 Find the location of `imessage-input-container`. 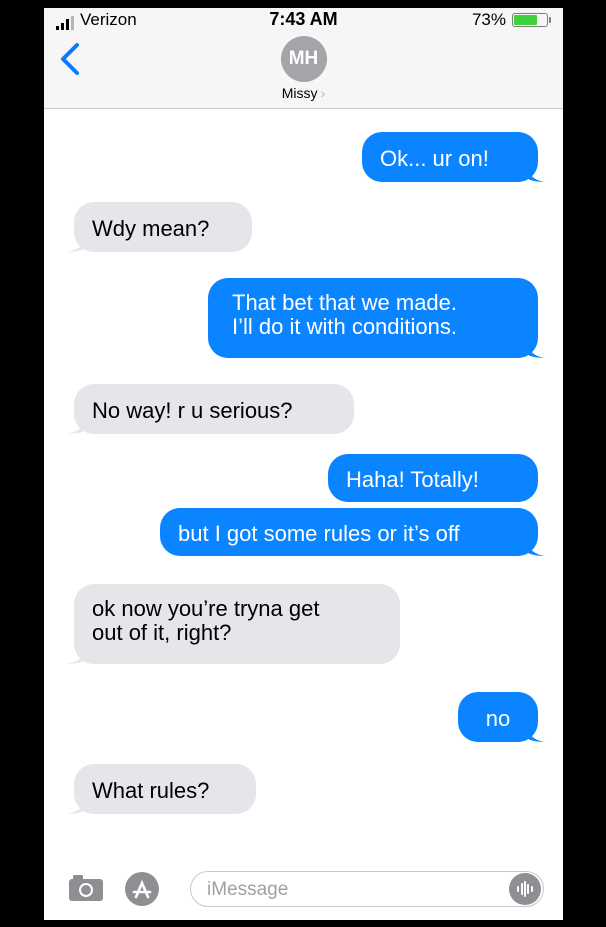

imessage-input-container is located at coordinates (367, 889).